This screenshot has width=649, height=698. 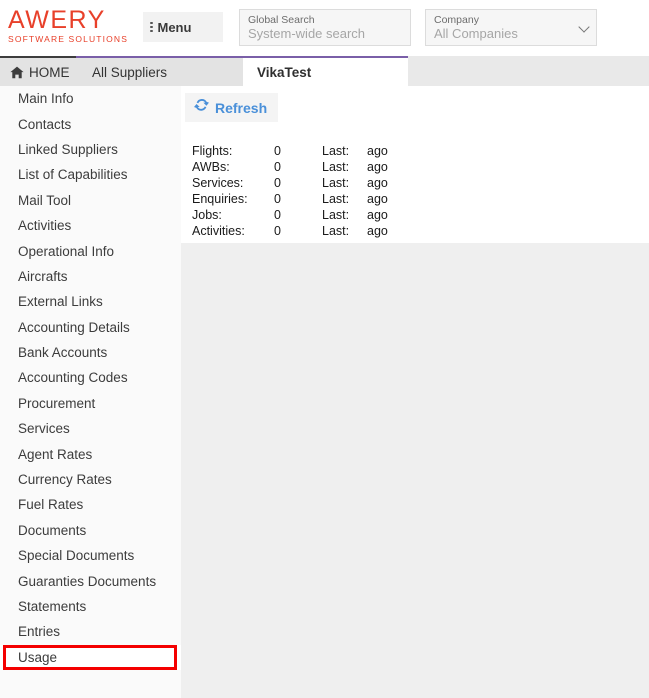 I want to click on global-search-placeholder: System-wide search, so click(x=307, y=33).